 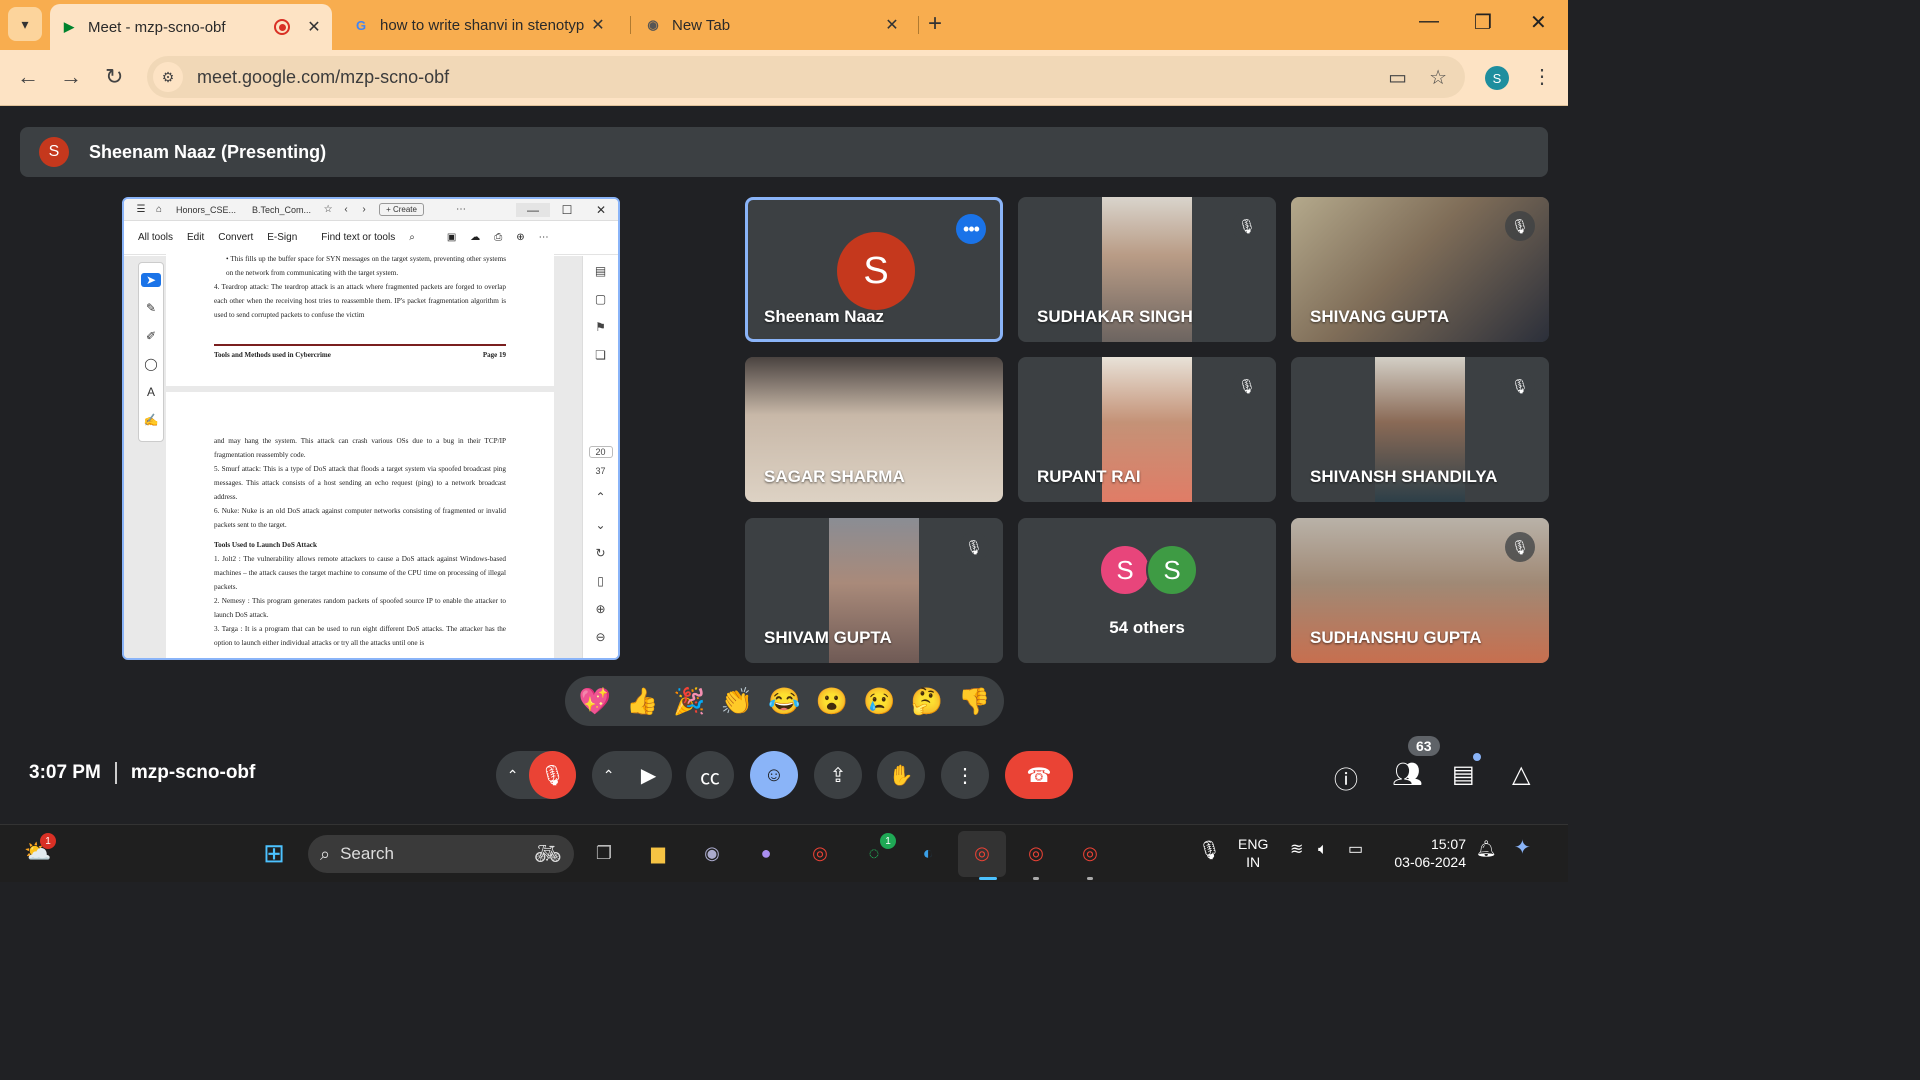 What do you see at coordinates (1497, 78) in the screenshot?
I see `profile-avatar: S` at bounding box center [1497, 78].